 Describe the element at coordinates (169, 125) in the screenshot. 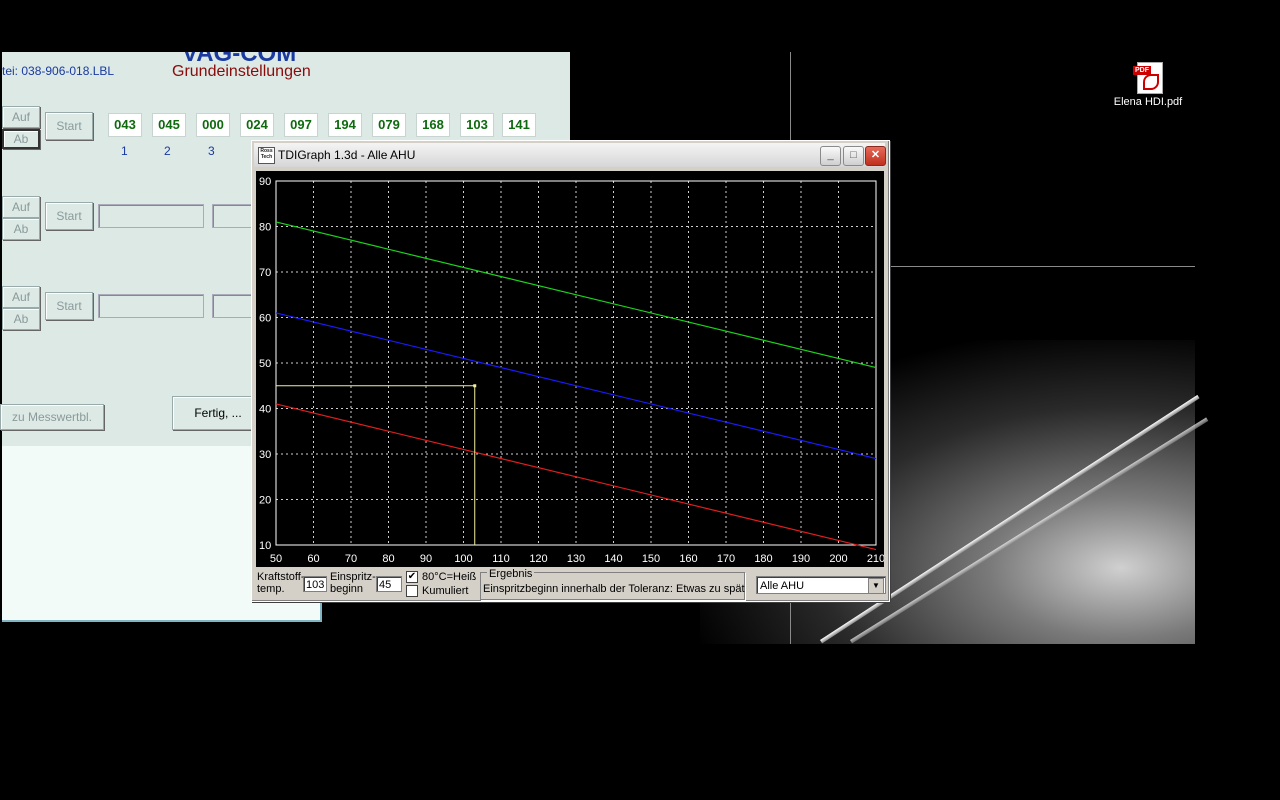

I see `value-box: 045` at that location.